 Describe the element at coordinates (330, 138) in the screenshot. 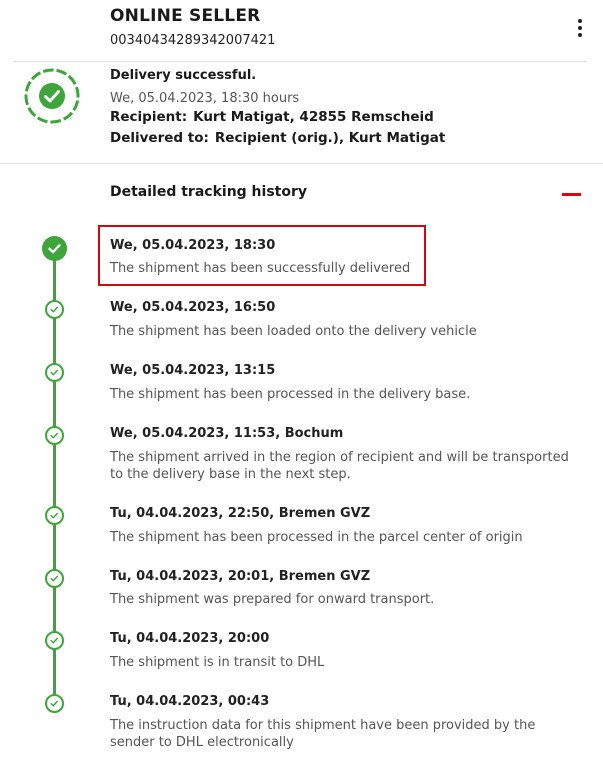

I see `delivered-to-value: Recipient (orig.), Kurt Matigat` at that location.